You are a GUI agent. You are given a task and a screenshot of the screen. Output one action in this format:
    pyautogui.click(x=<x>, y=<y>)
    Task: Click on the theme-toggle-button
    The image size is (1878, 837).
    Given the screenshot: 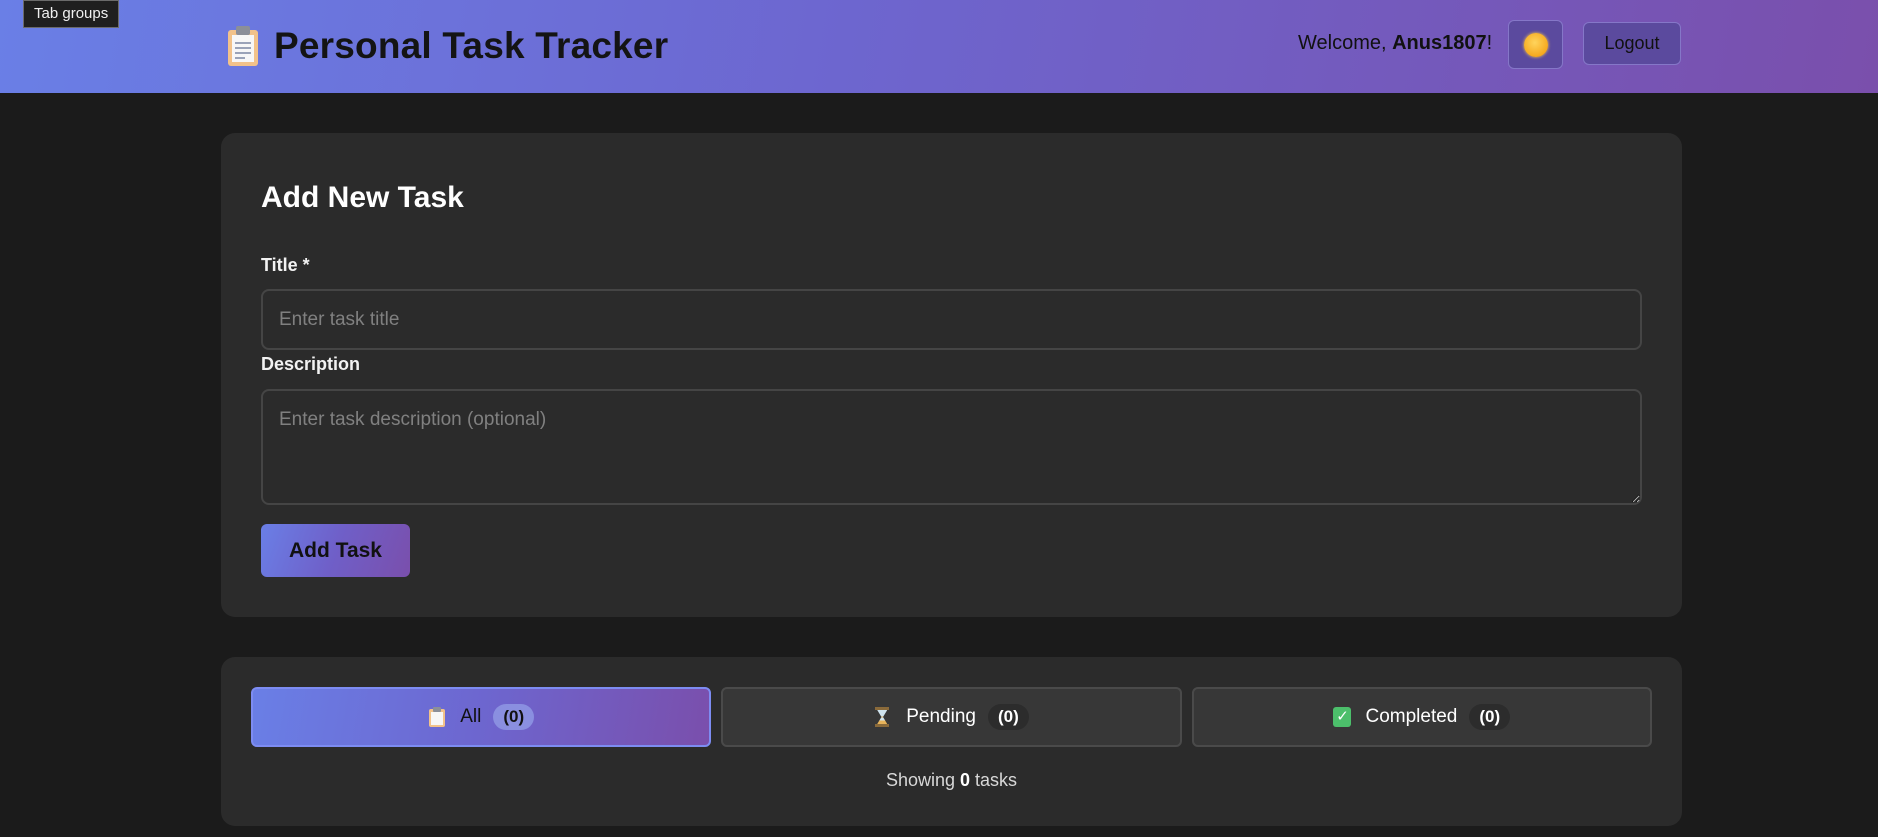 What is the action you would take?
    pyautogui.click(x=1535, y=44)
    